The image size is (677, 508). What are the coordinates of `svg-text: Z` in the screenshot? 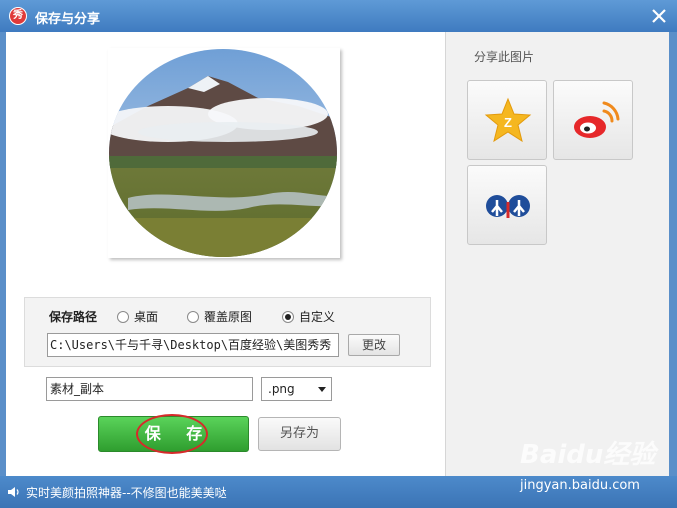 It's located at (508, 122).